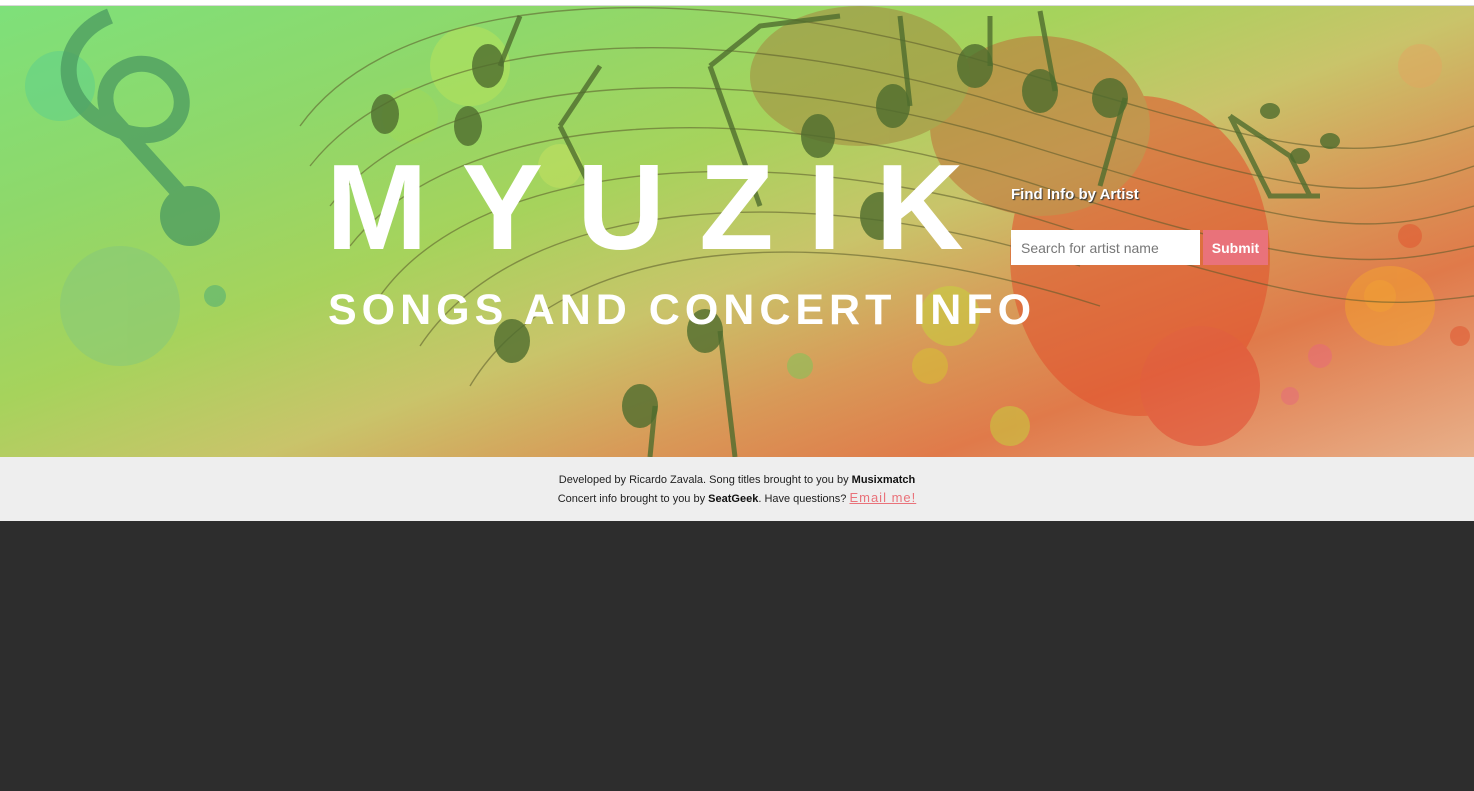  What do you see at coordinates (733, 499) in the screenshot?
I see `seatgeek-credit: SeatGeek` at bounding box center [733, 499].